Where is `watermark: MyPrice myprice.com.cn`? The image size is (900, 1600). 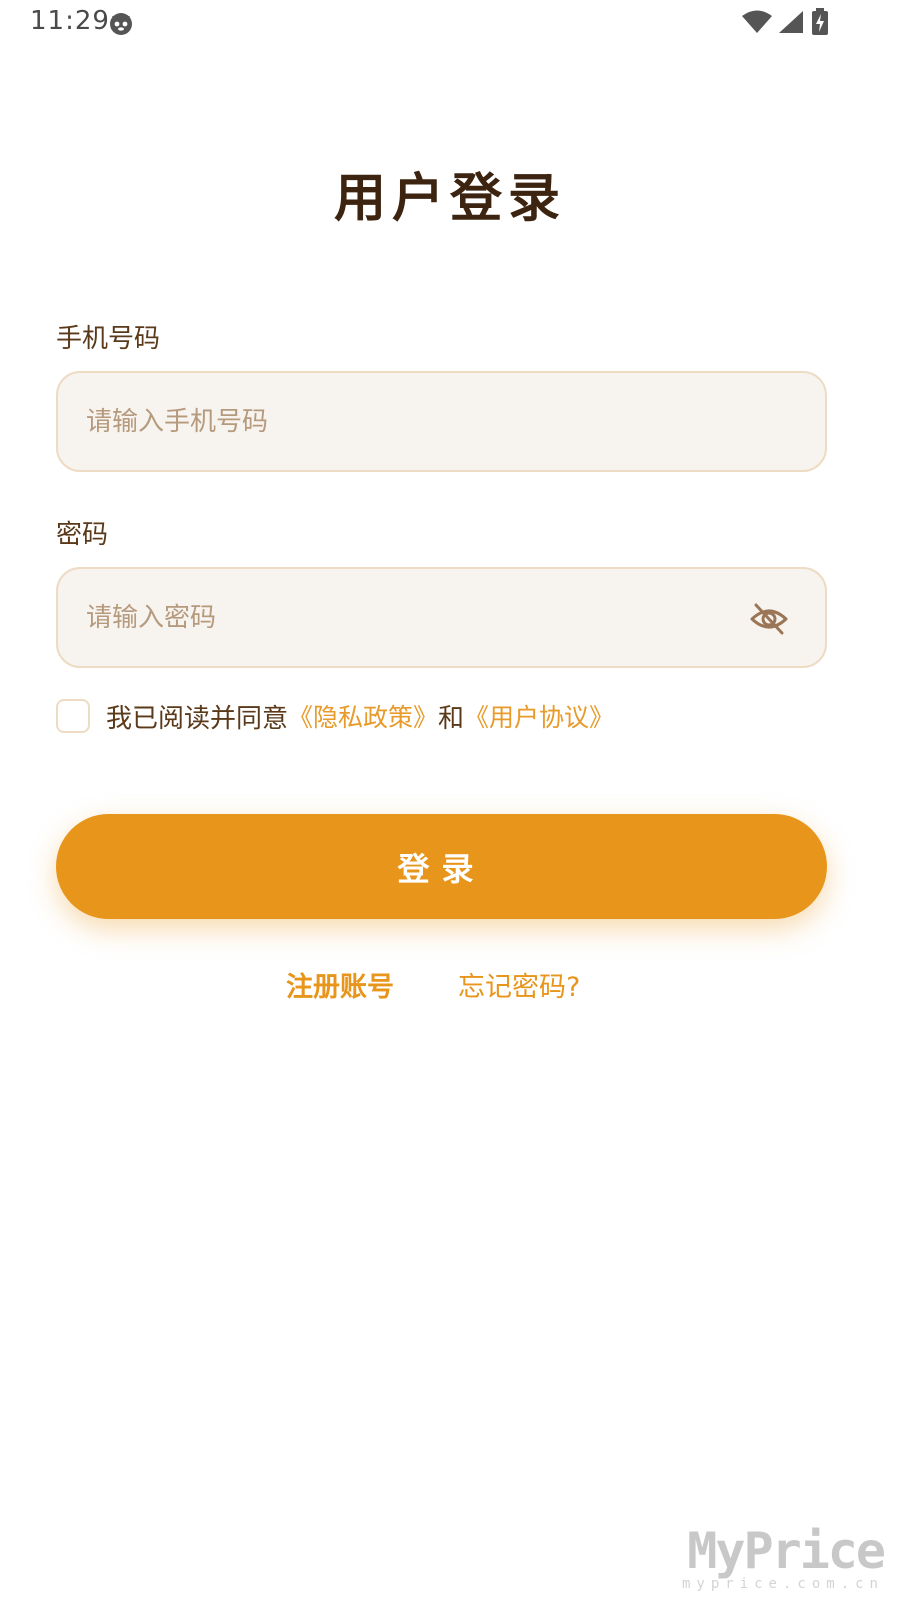 watermark: MyPrice myprice.com.cn is located at coordinates (783, 1557).